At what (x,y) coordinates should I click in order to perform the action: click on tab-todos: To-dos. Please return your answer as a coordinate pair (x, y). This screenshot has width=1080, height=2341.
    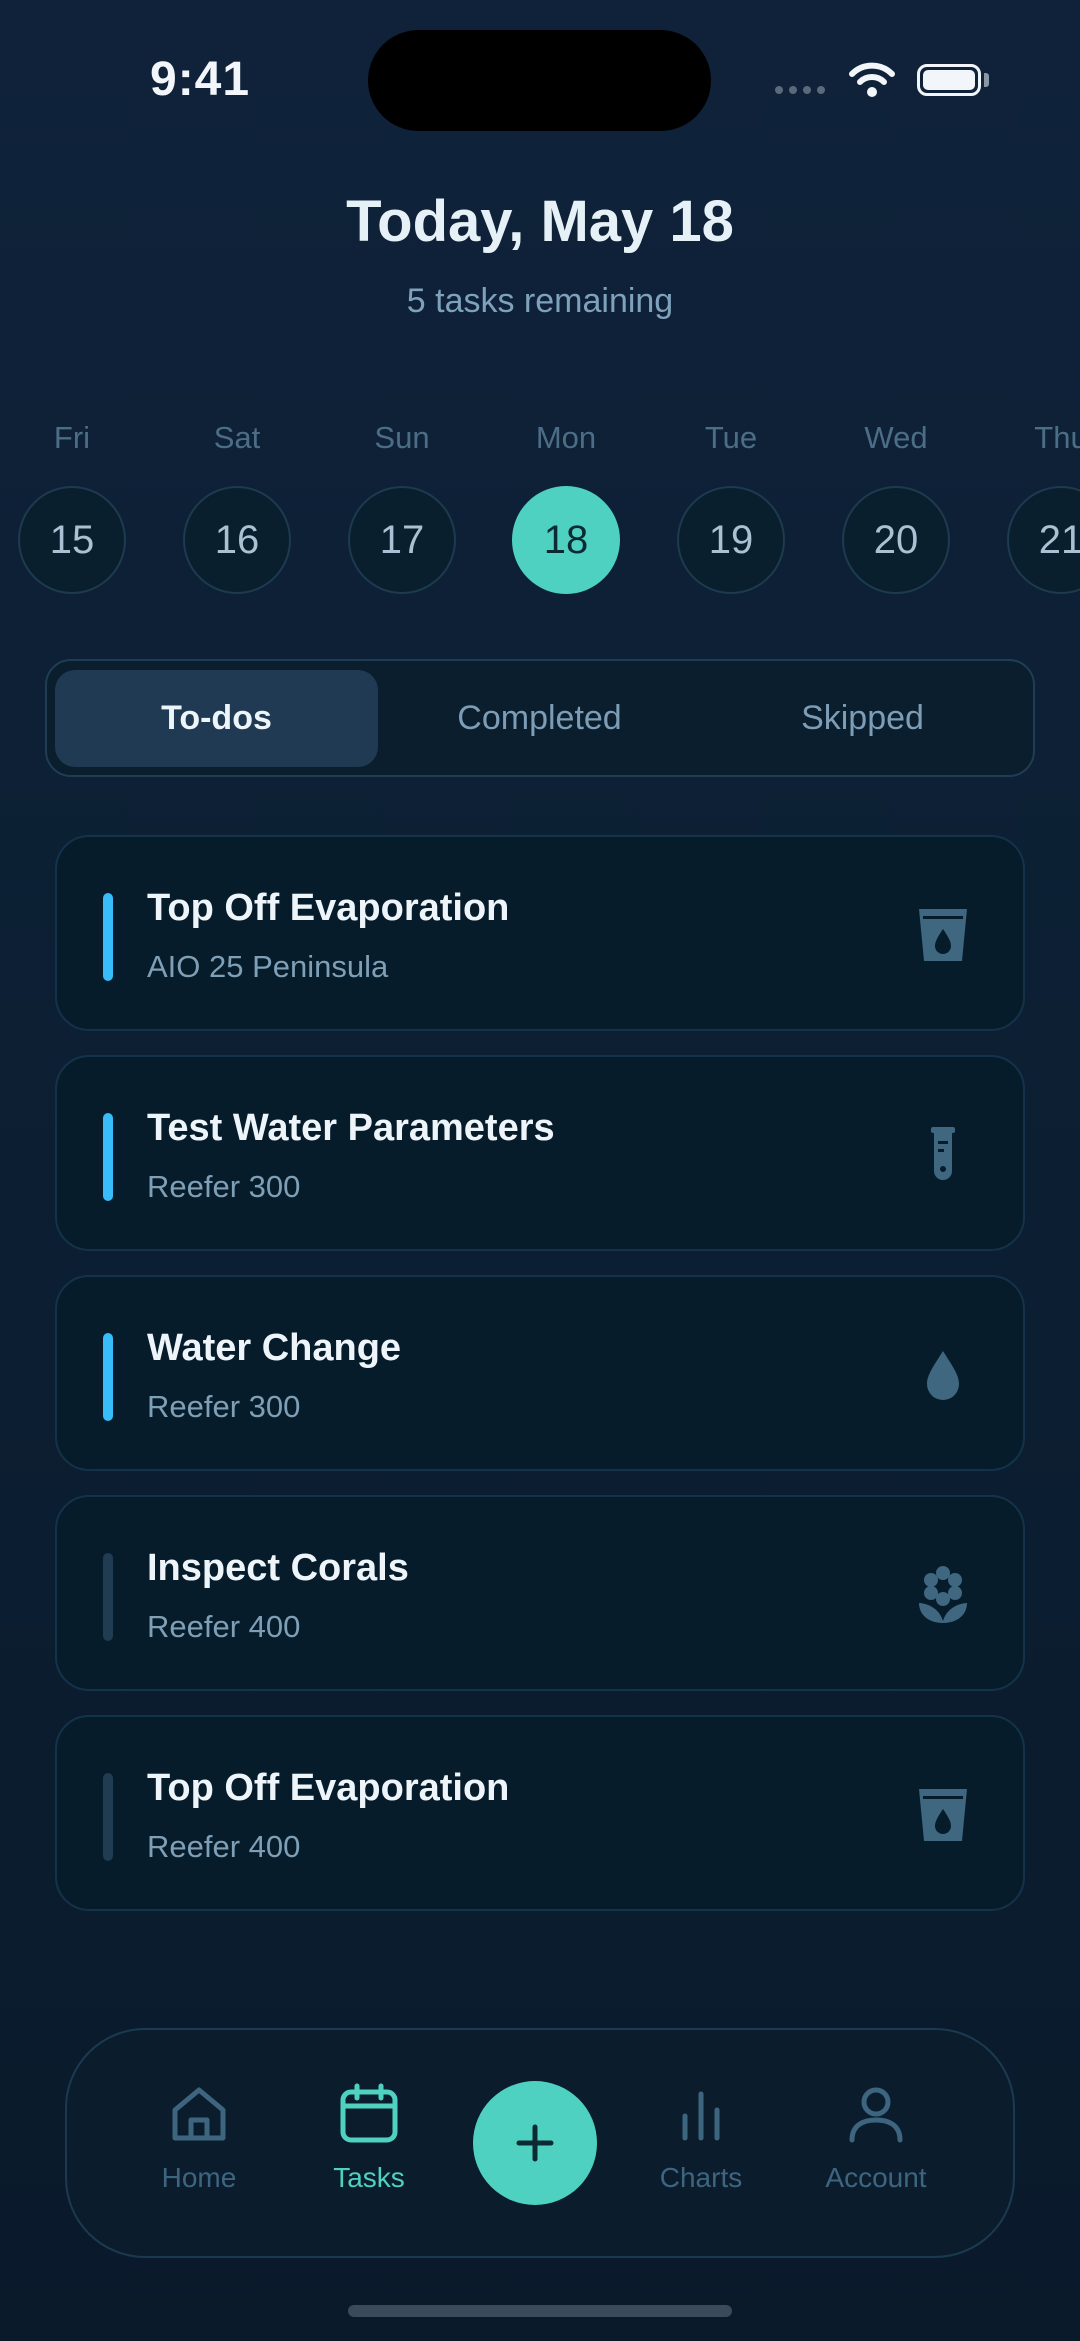
    Looking at the image, I should click on (216, 718).